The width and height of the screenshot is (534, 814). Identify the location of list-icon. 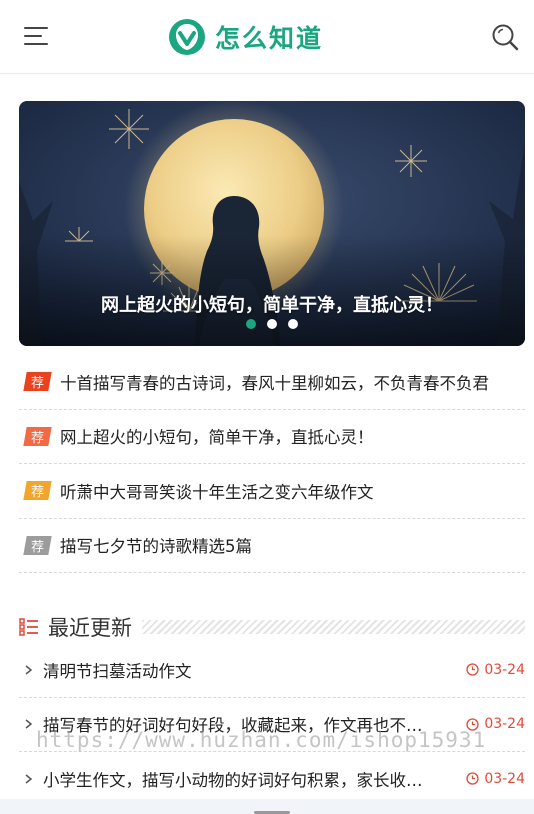
(28, 627).